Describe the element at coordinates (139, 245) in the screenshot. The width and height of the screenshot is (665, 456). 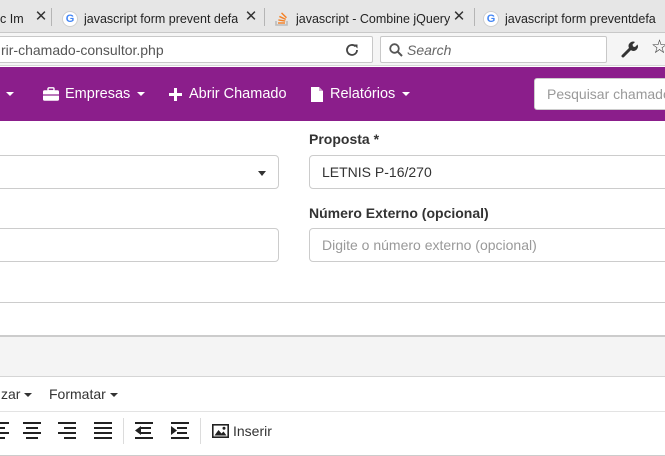
I see `text-field` at that location.